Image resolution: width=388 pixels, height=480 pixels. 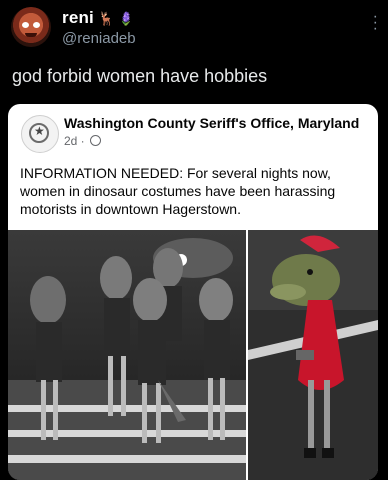 What do you see at coordinates (96, 140) in the screenshot?
I see `globe-icon` at bounding box center [96, 140].